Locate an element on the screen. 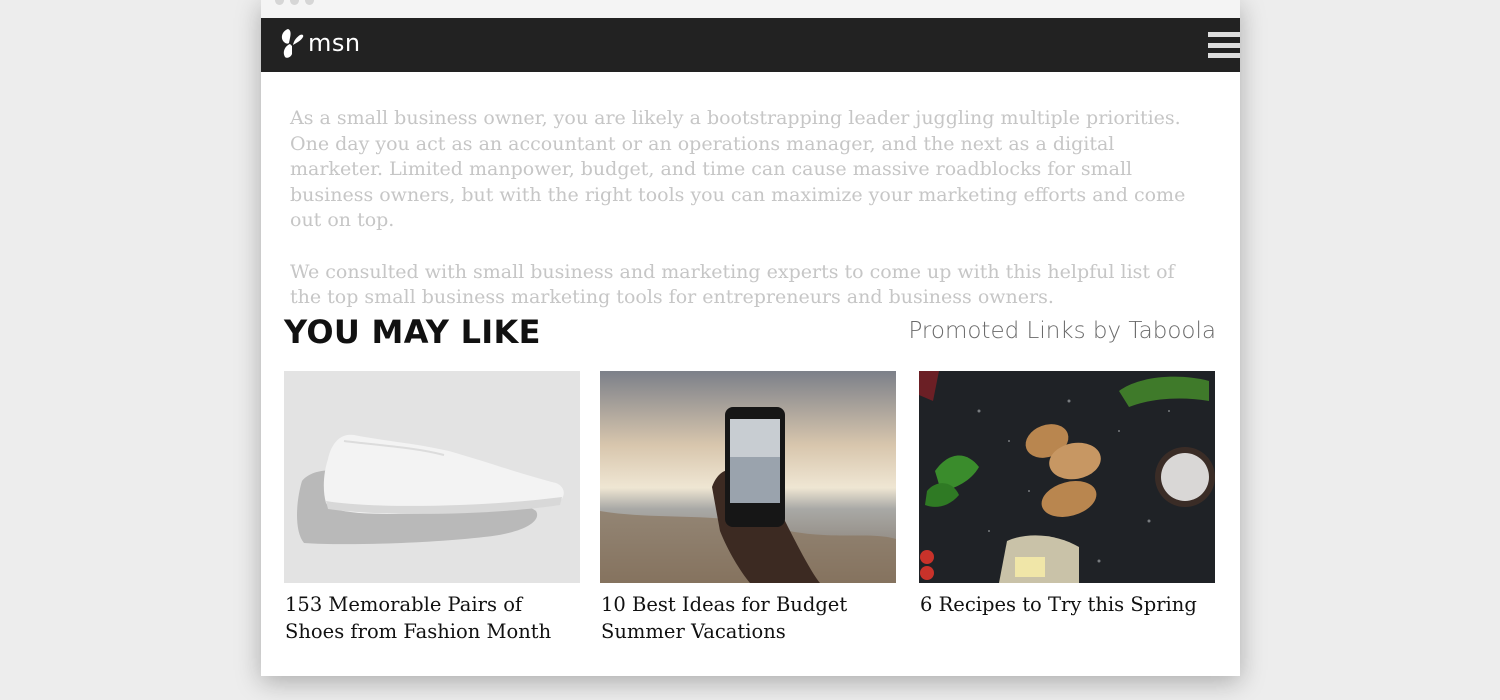  window-dots is located at coordinates (294, 2).